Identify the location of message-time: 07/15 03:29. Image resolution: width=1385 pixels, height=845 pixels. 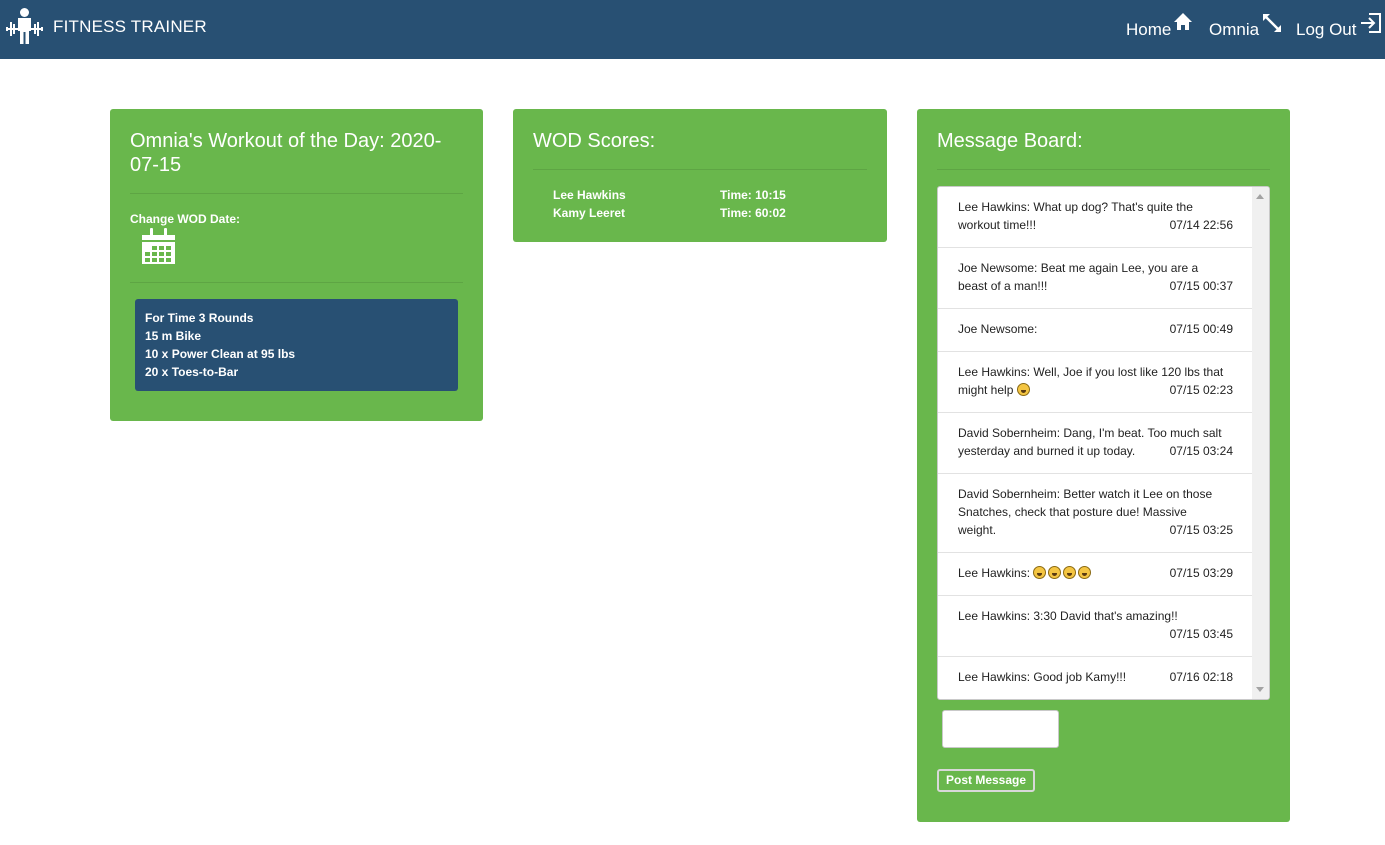
(1201, 573).